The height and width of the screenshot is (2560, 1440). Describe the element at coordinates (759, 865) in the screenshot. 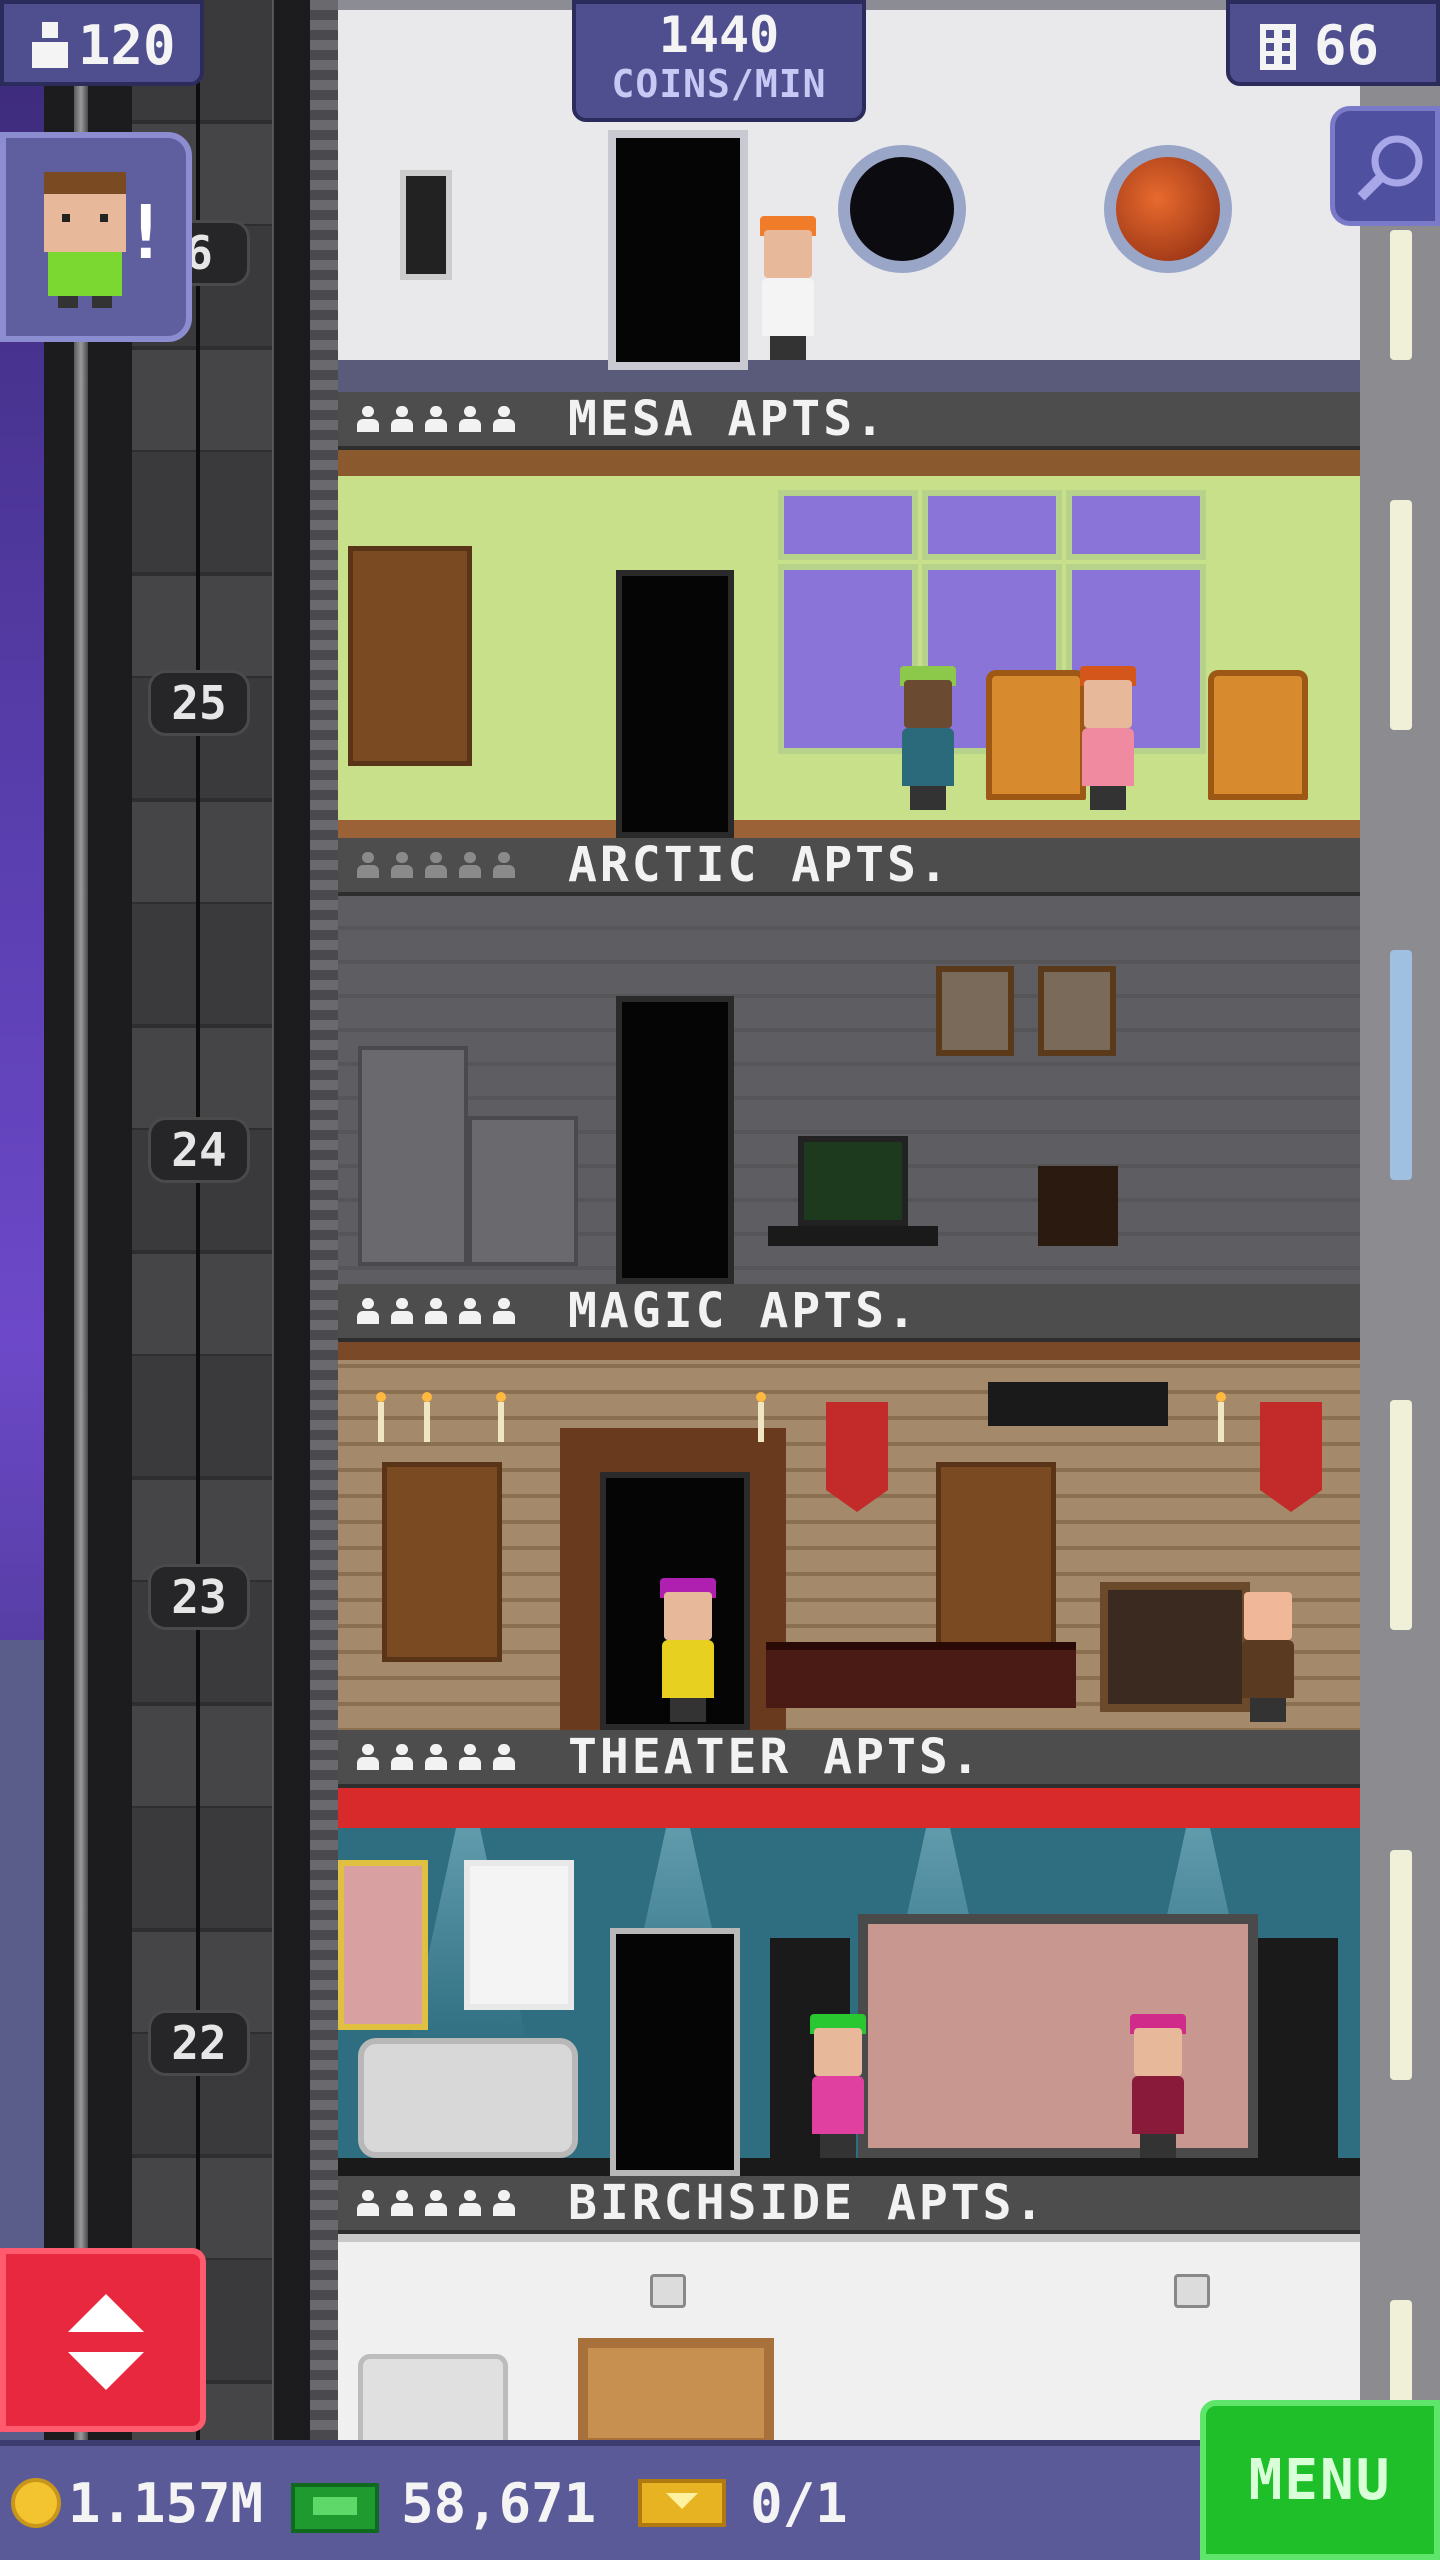

I see `floor-name: ARCTIC APTS.` at that location.